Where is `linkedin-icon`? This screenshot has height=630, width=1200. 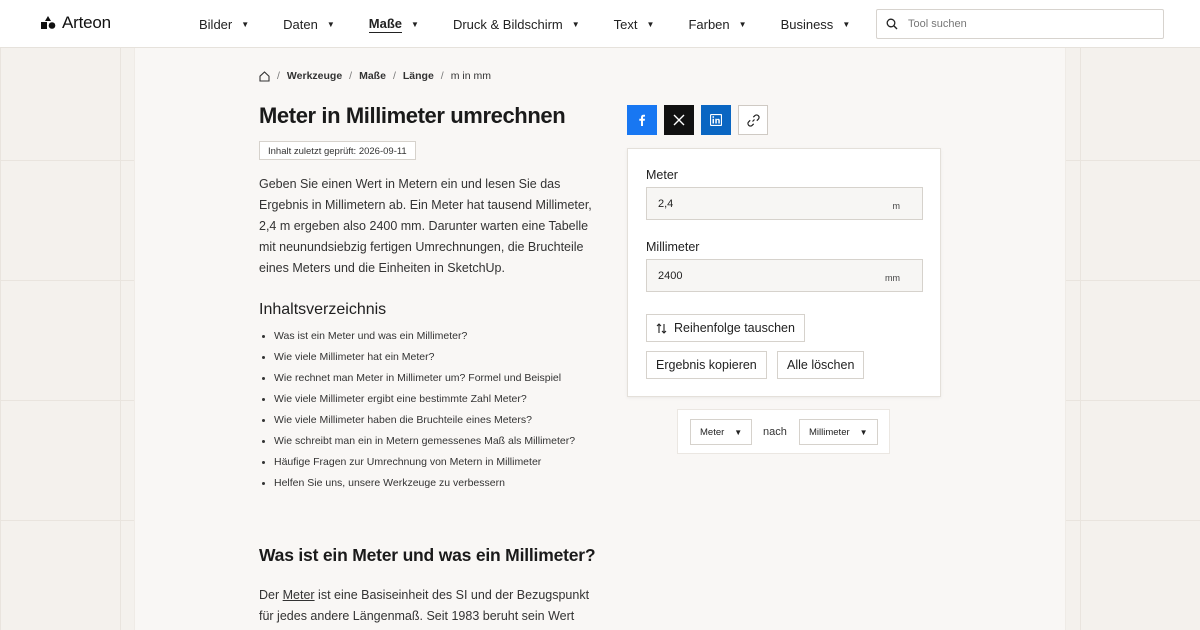
linkedin-icon is located at coordinates (716, 120).